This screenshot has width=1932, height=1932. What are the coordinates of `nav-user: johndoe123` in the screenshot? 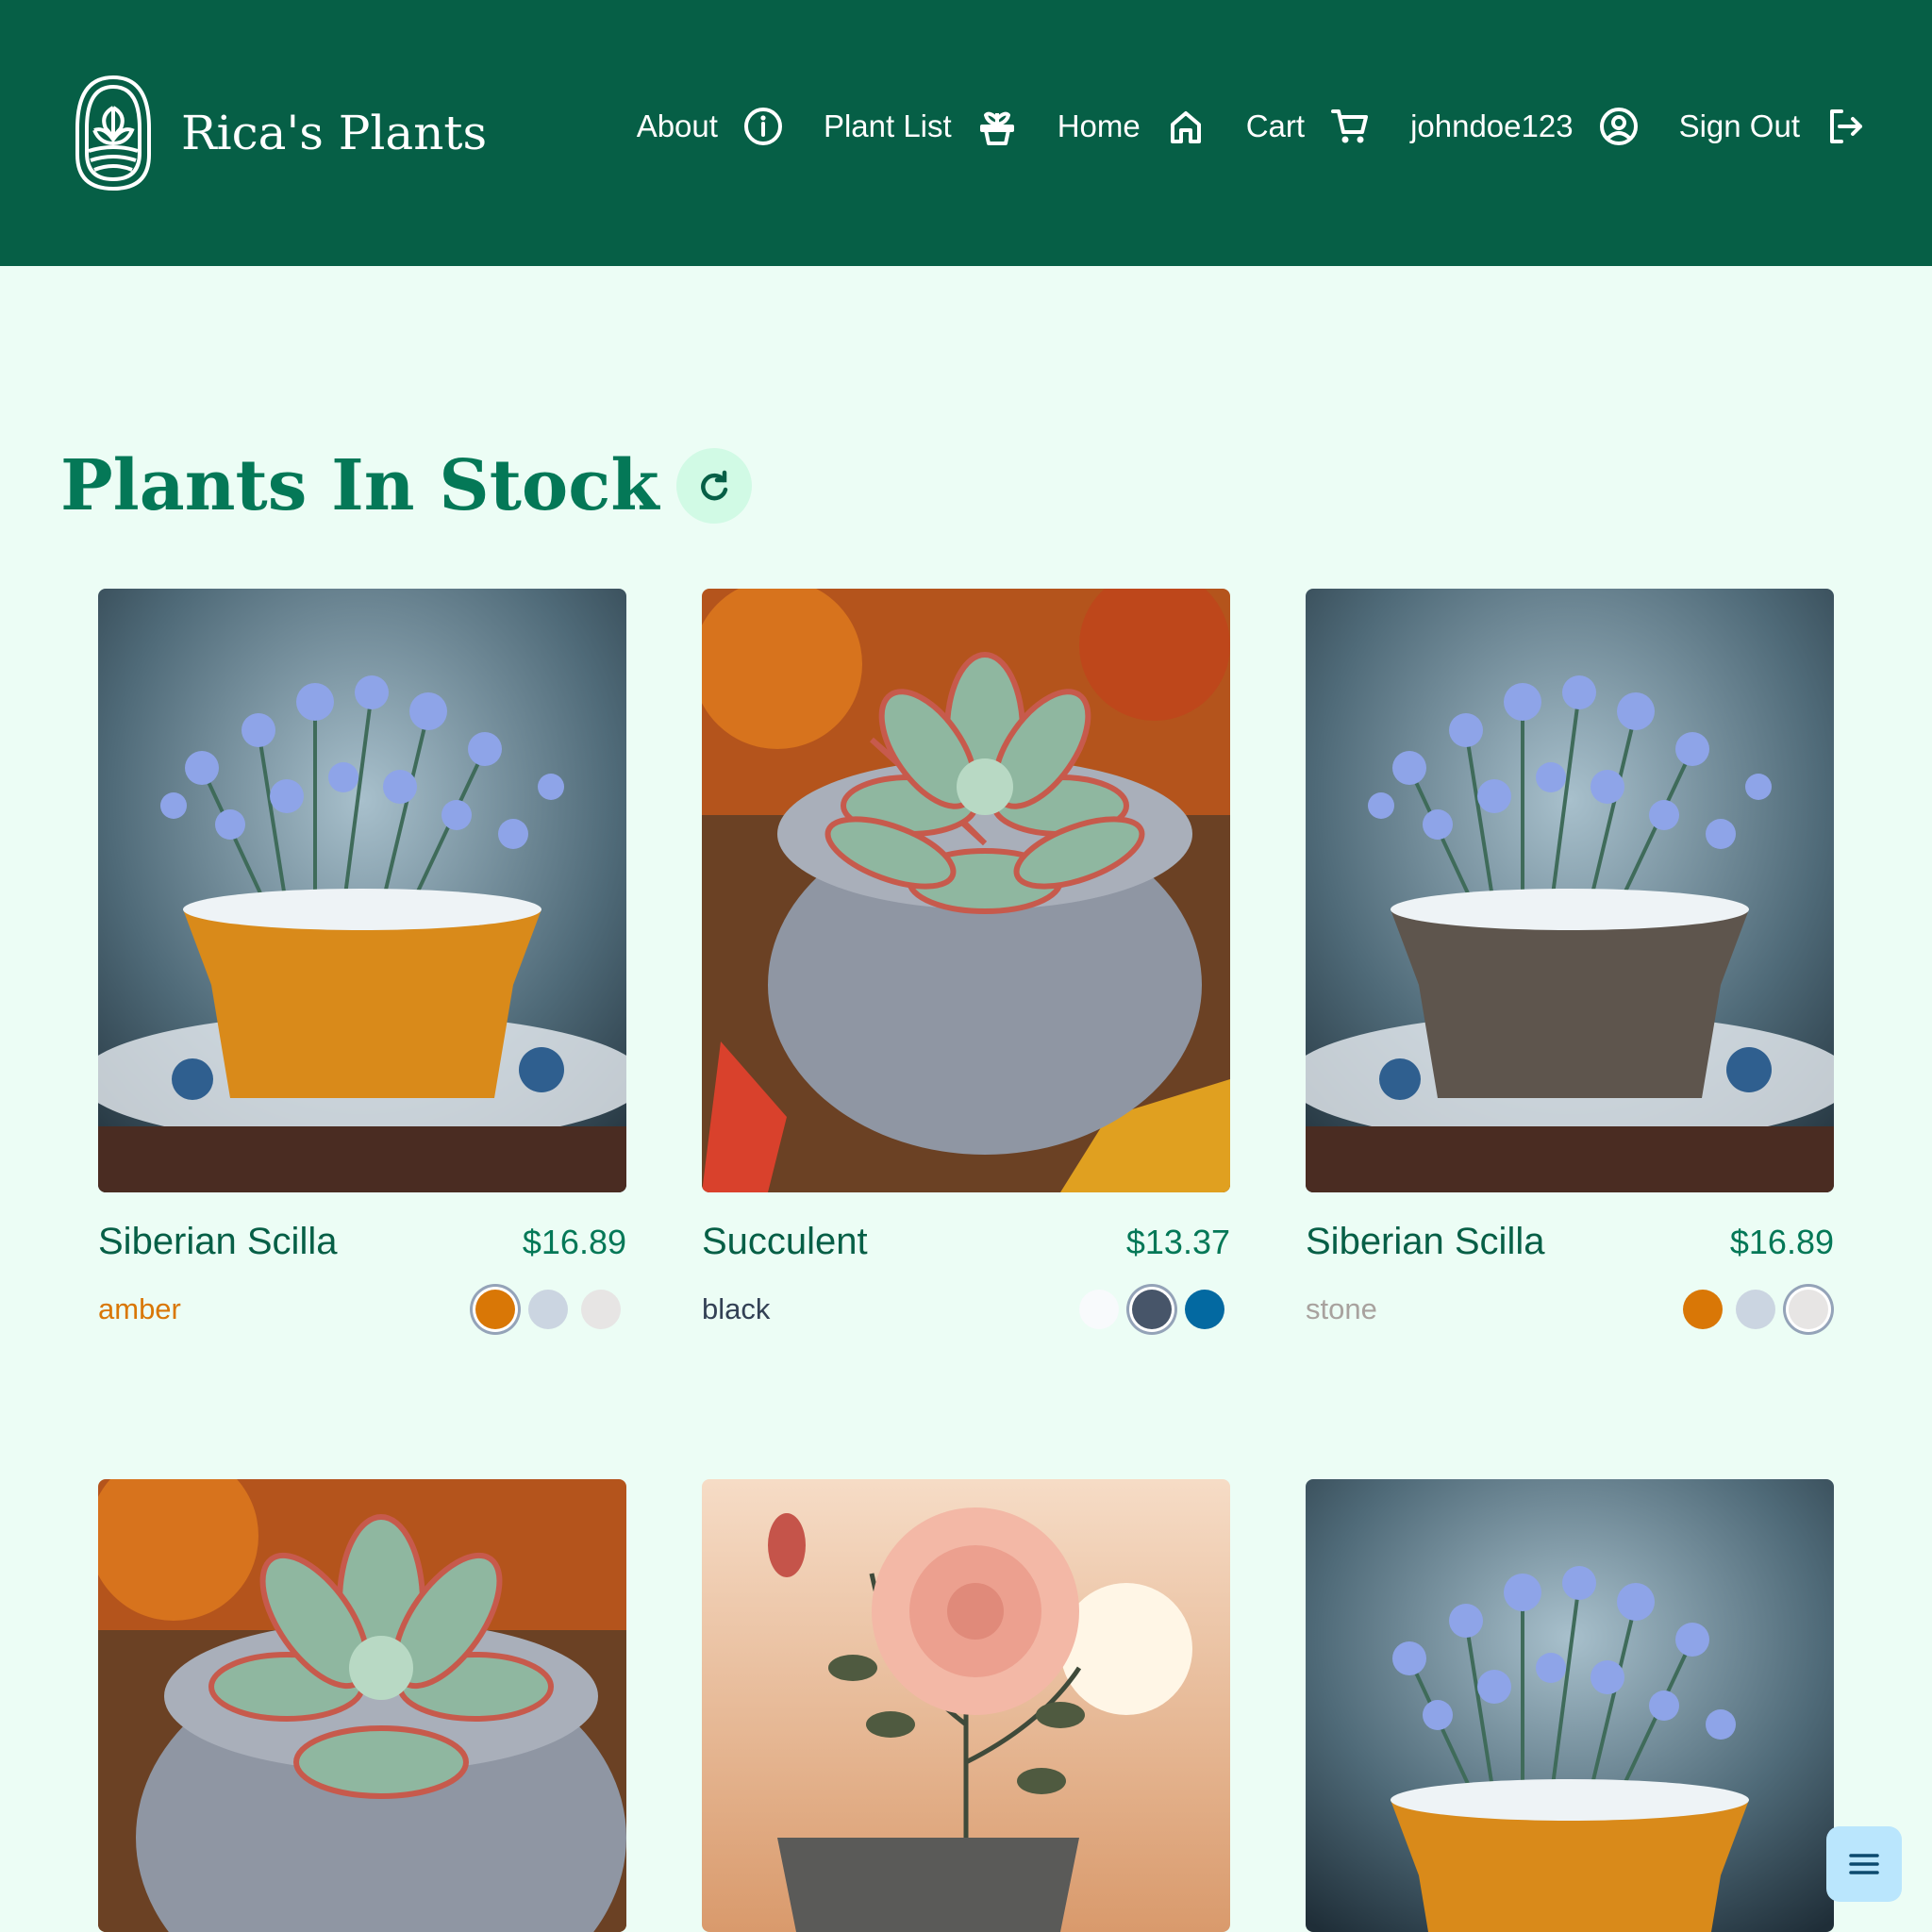 It's located at (1525, 126).